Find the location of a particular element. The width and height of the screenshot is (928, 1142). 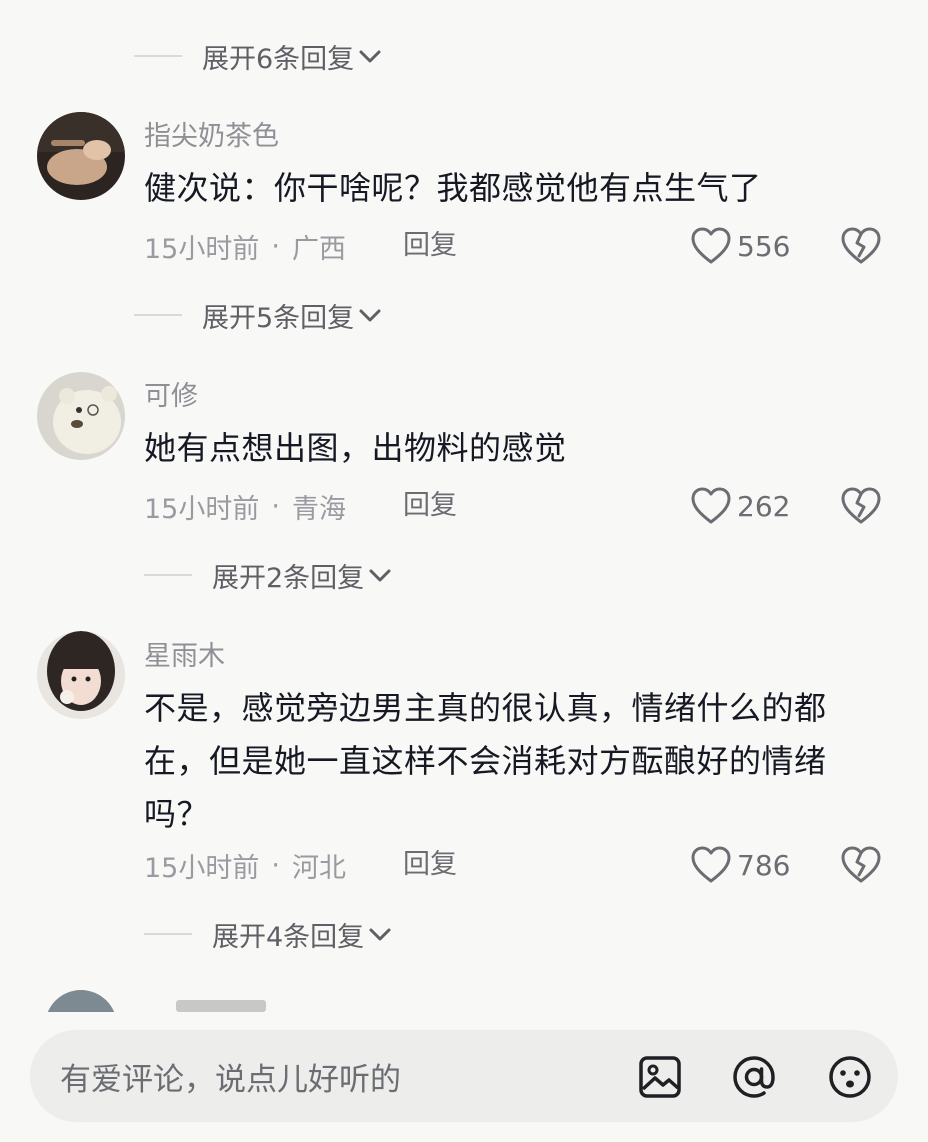

expand-replies: 展开4条回复 is located at coordinates (268, 934).